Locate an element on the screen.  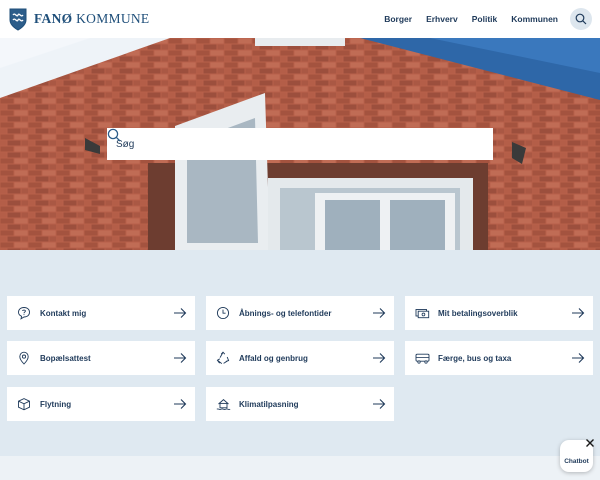
shortcut-aabningstider: Åbnings- og telefontider is located at coordinates (300, 313).